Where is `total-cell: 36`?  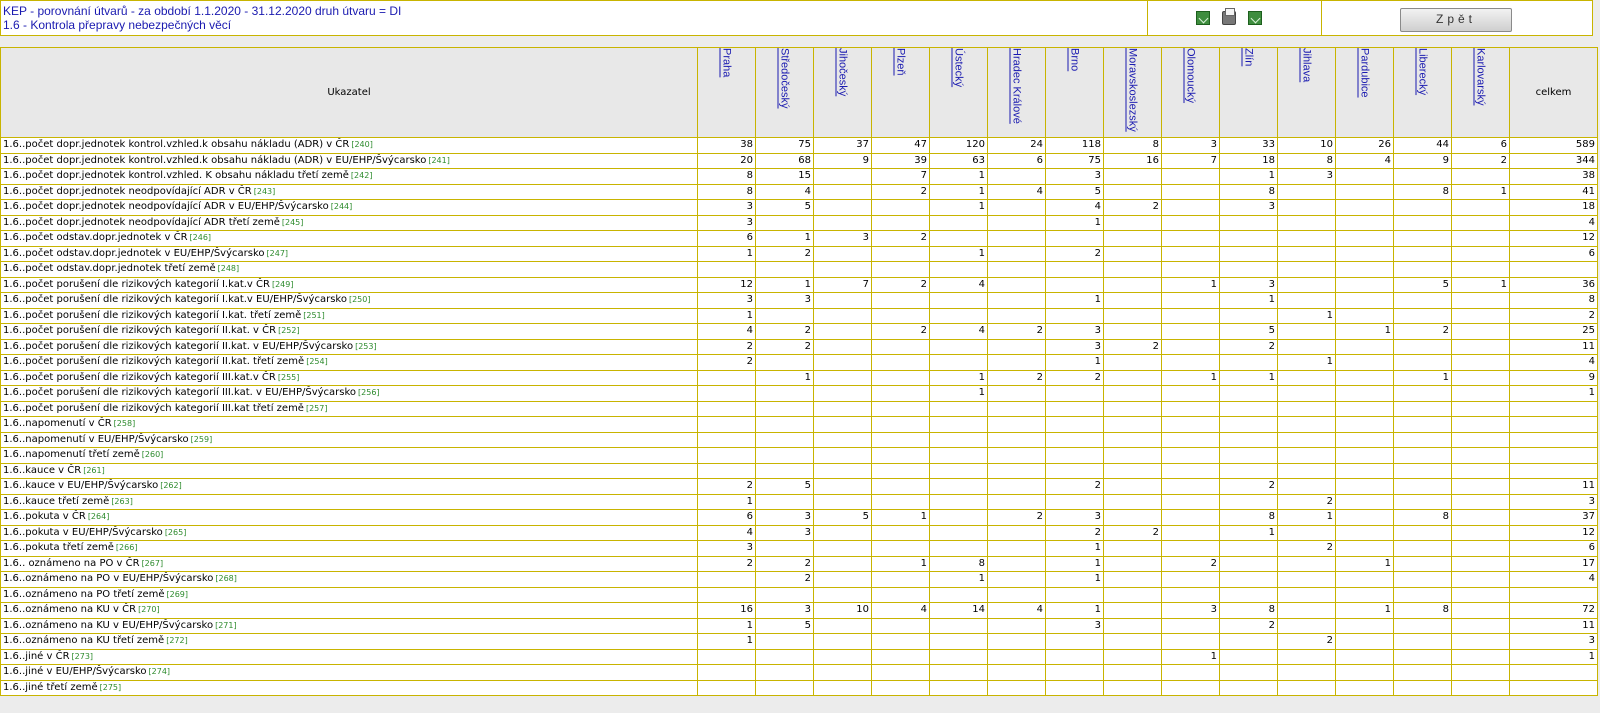 total-cell: 36 is located at coordinates (1553, 284).